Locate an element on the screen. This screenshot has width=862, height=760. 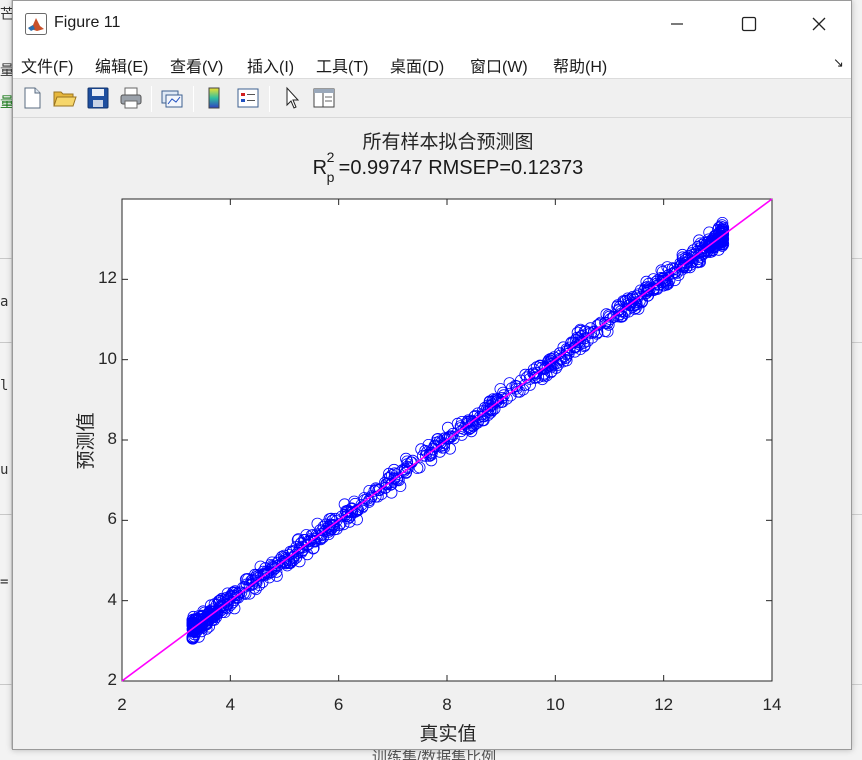
new-figure-icon is located at coordinates (32, 98).